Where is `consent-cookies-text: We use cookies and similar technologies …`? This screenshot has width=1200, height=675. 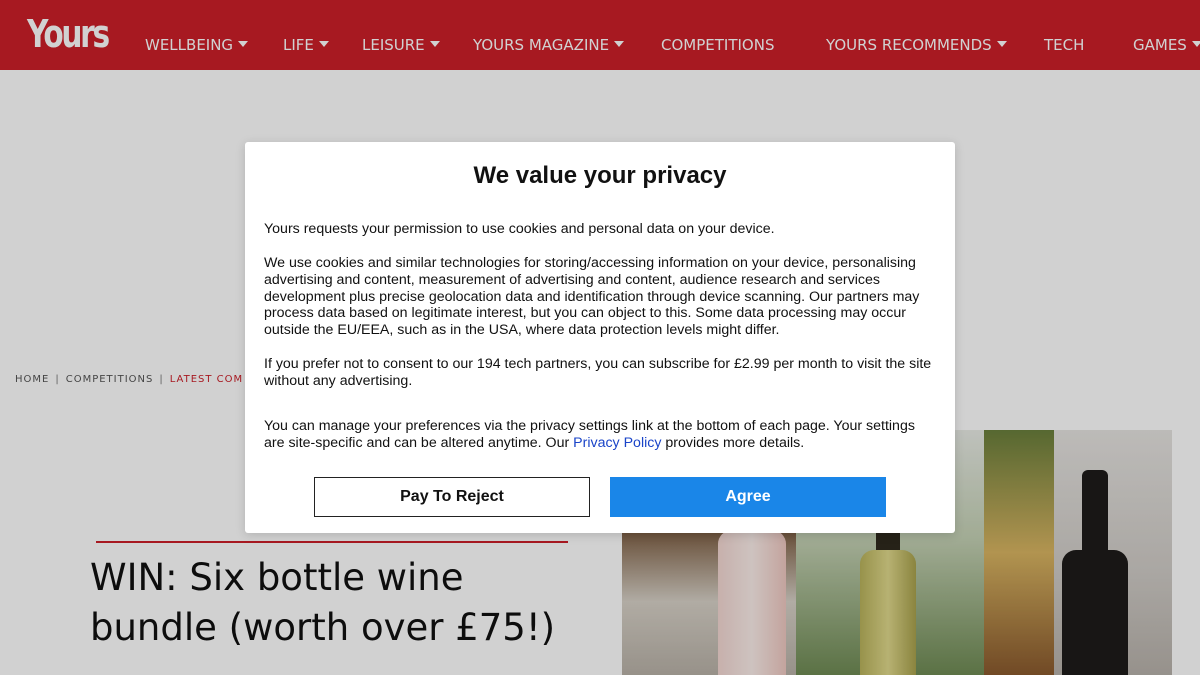
consent-cookies-text: We use cookies and similar technologies … is located at coordinates (592, 297).